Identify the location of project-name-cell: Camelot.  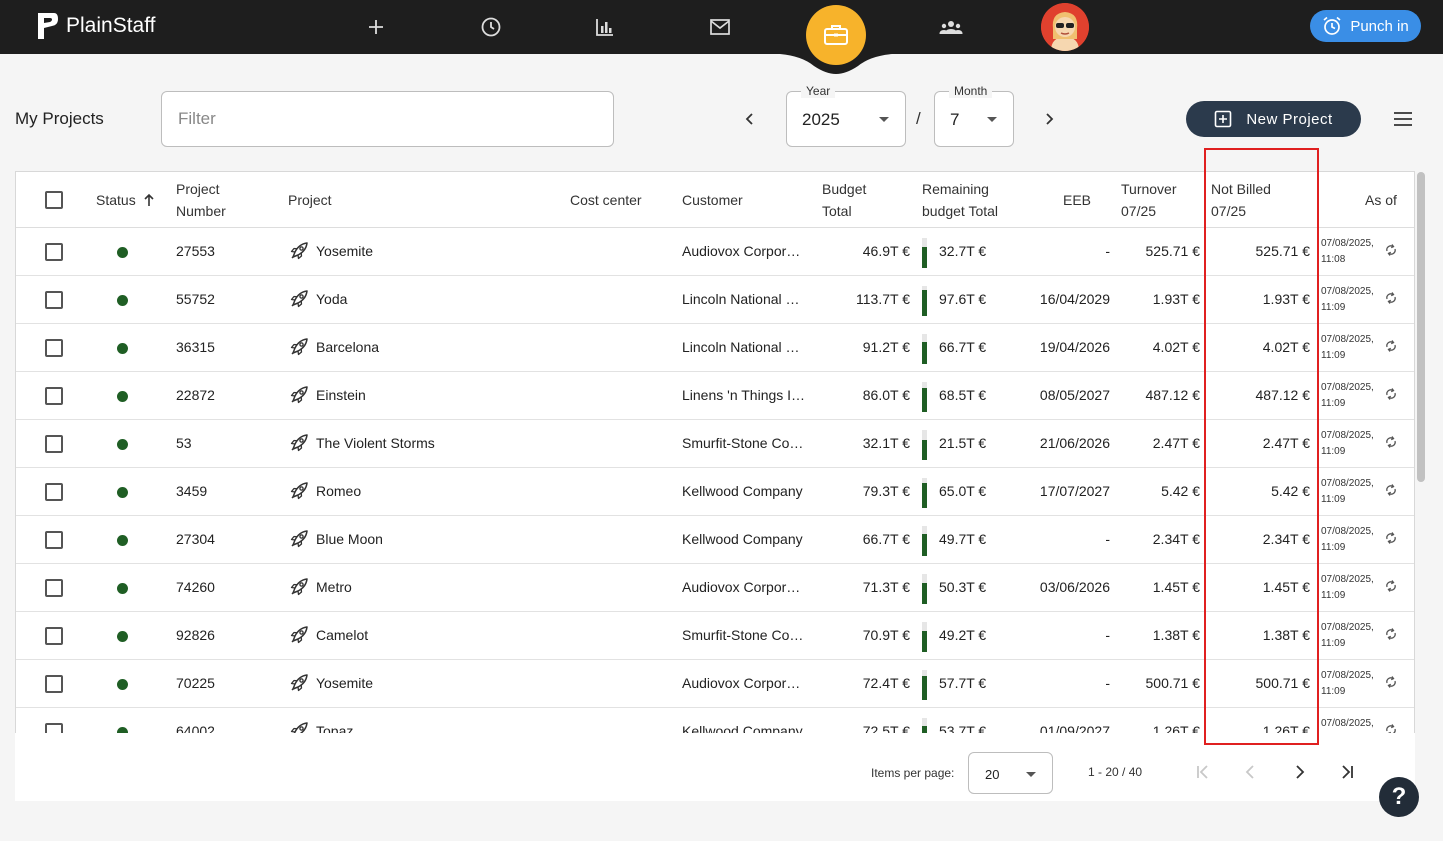
(342, 635).